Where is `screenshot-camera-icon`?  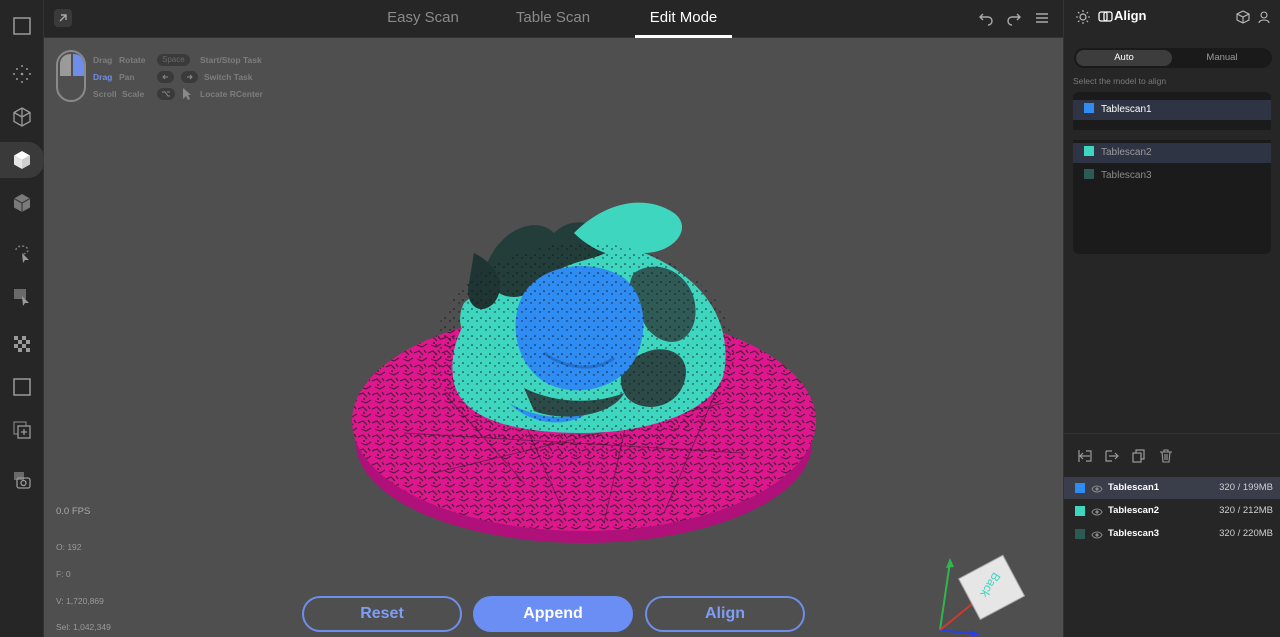
screenshot-camera-icon is located at coordinates (22, 480).